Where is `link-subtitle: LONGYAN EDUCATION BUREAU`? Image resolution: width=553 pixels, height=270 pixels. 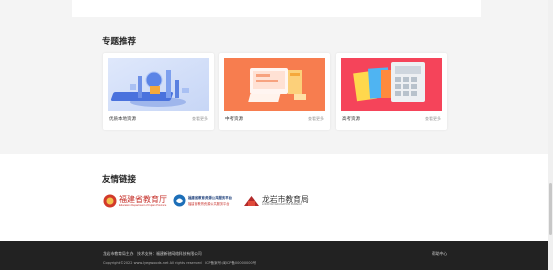
link-subtitle: LONGYAN EDUCATION BUREAU is located at coordinates (282, 204).